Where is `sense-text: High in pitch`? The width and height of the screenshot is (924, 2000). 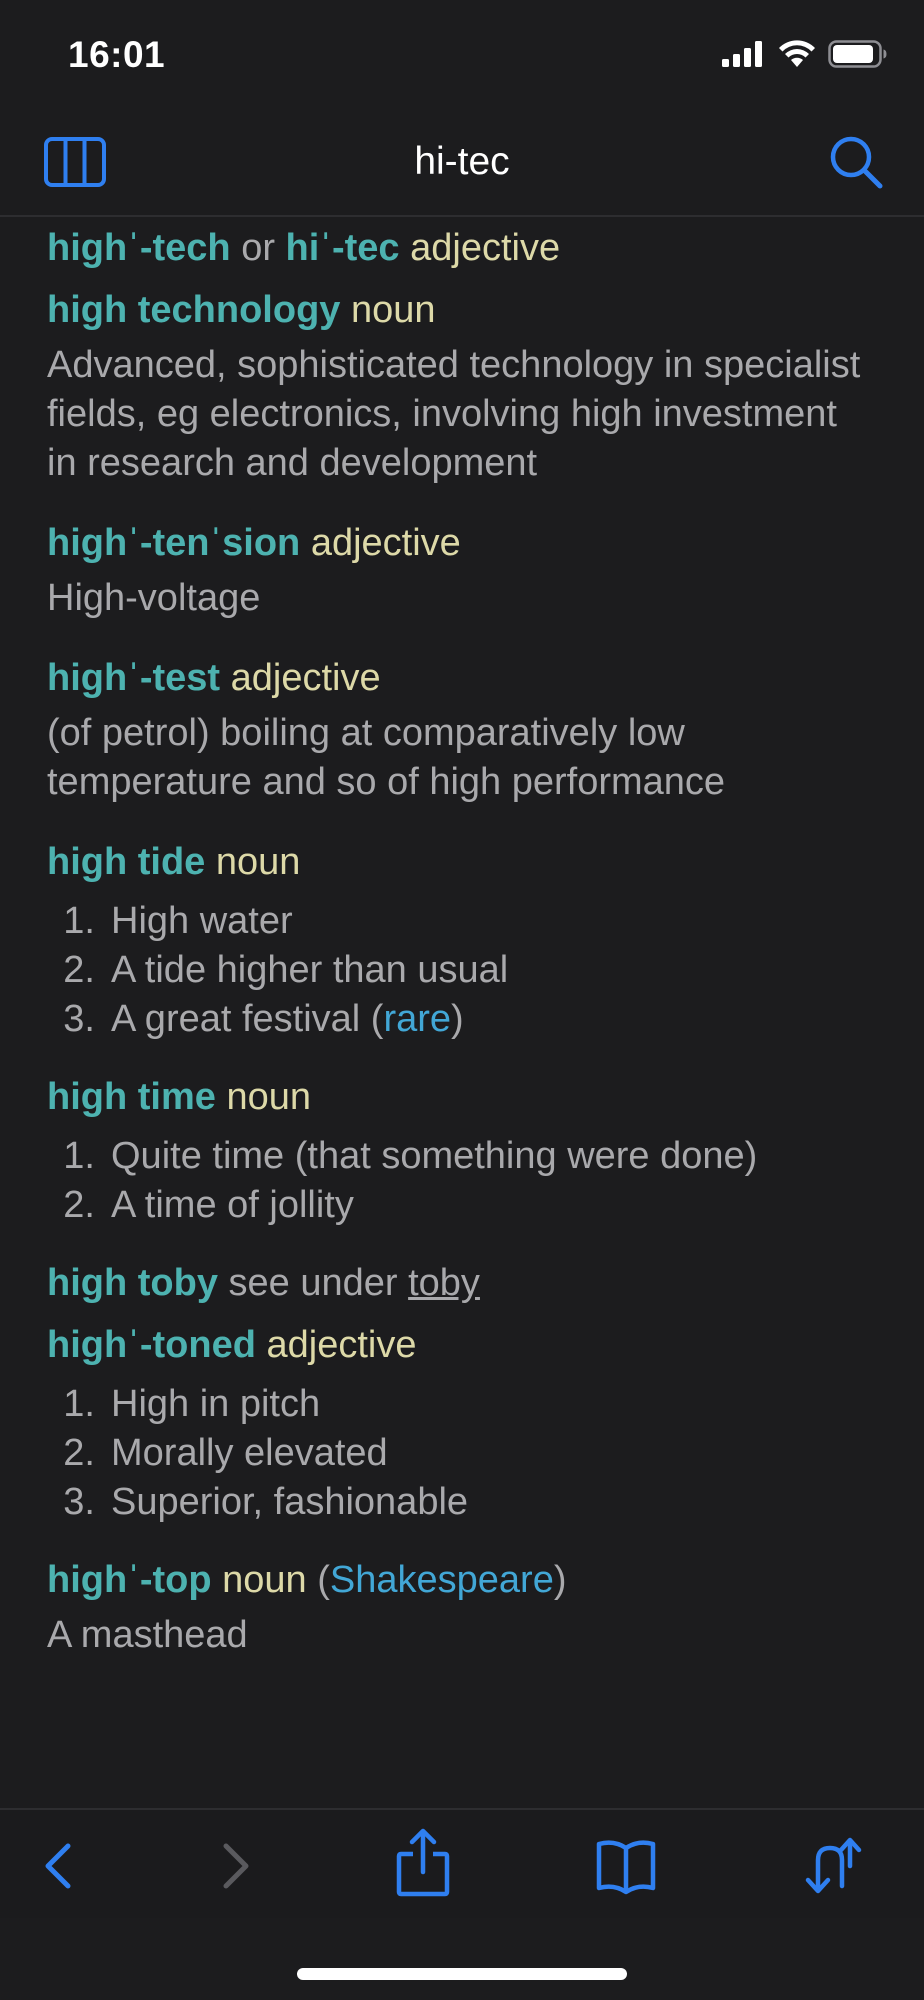 sense-text: High in pitch is located at coordinates (216, 1404).